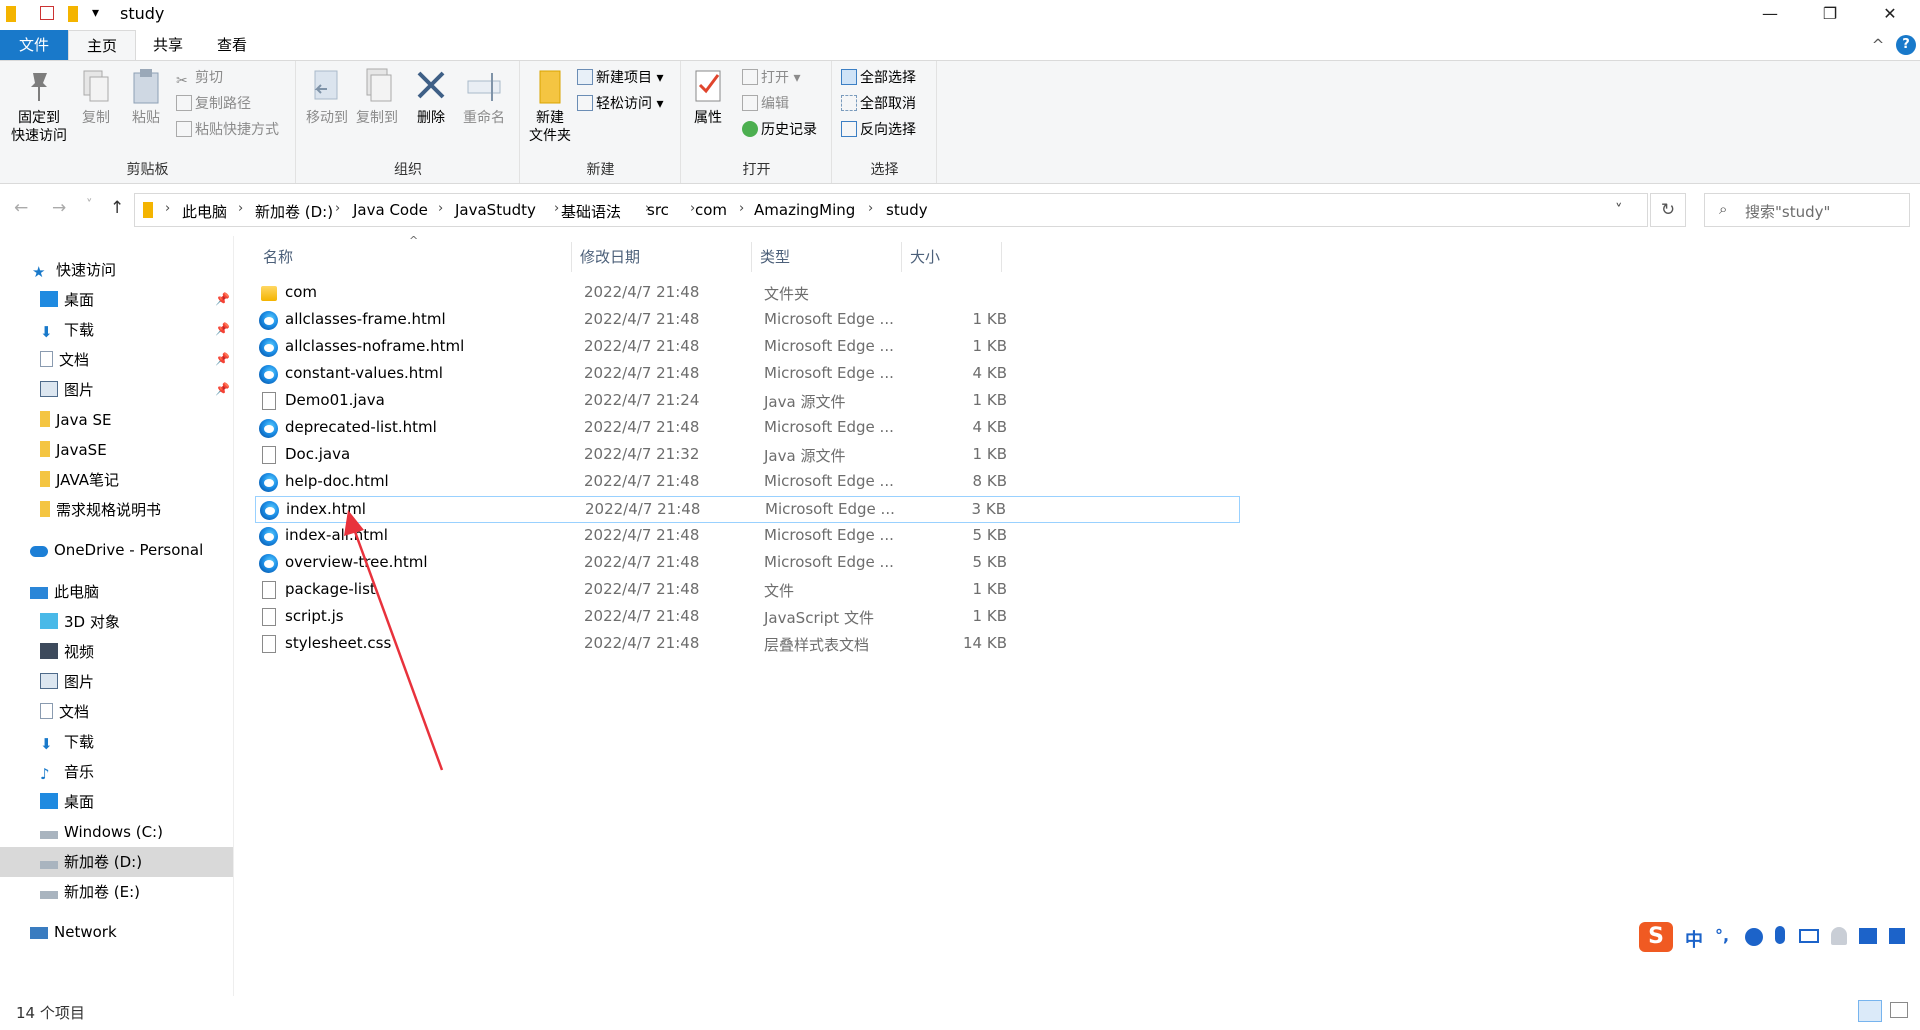 The image size is (1920, 1030). Describe the element at coordinates (1668, 210) in the screenshot. I see `refresh-button: ↻` at that location.